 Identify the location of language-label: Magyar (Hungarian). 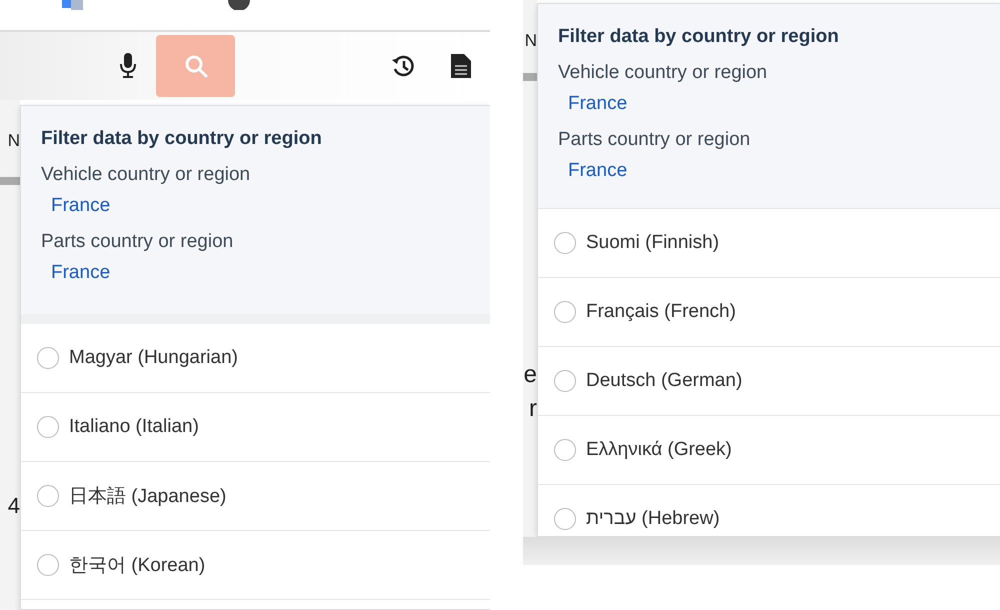
(153, 358).